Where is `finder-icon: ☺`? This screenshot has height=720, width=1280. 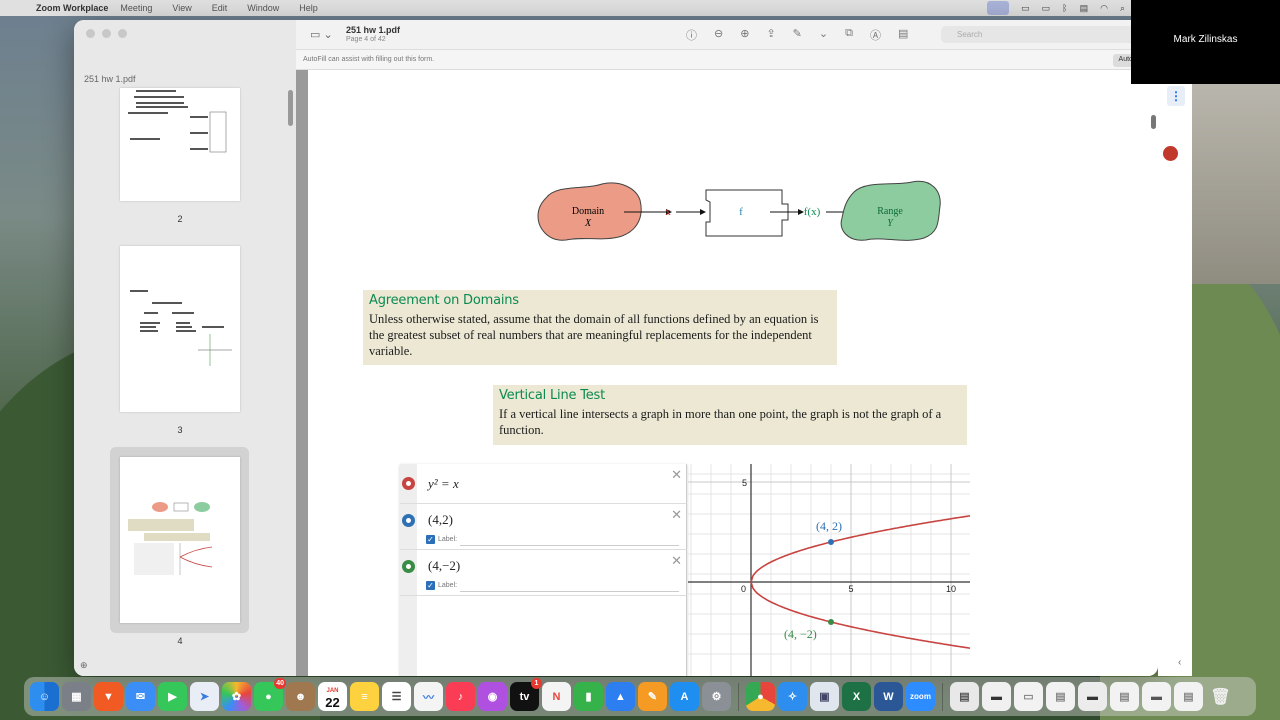 finder-icon: ☺ is located at coordinates (44, 696).